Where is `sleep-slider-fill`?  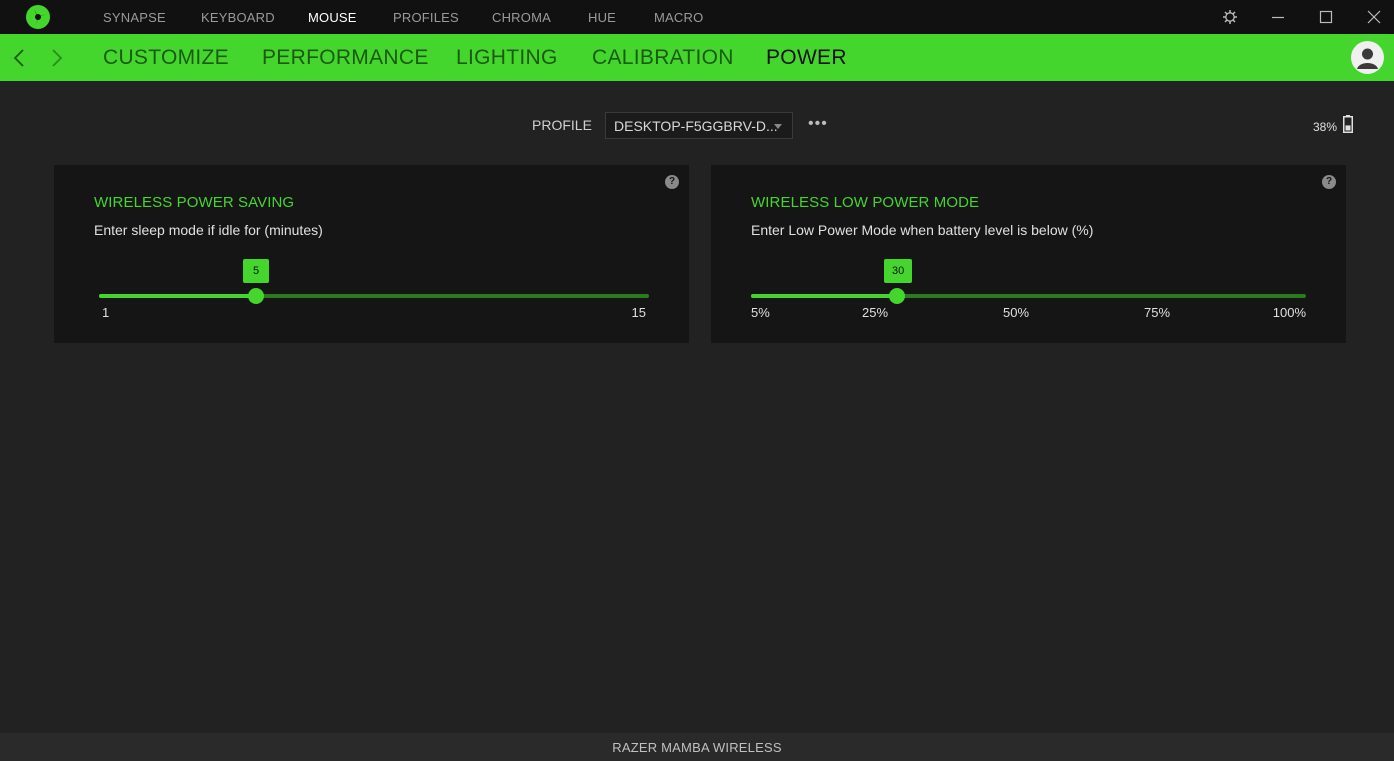
sleep-slider-fill is located at coordinates (177, 296).